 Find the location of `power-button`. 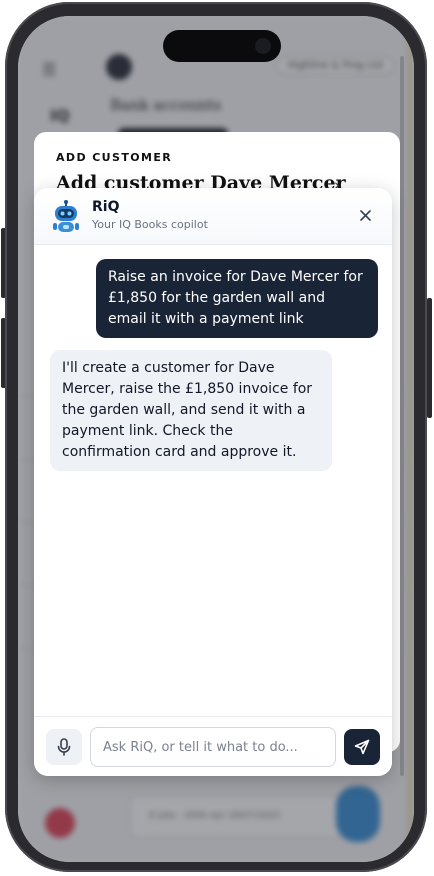

power-button is located at coordinates (429, 358).